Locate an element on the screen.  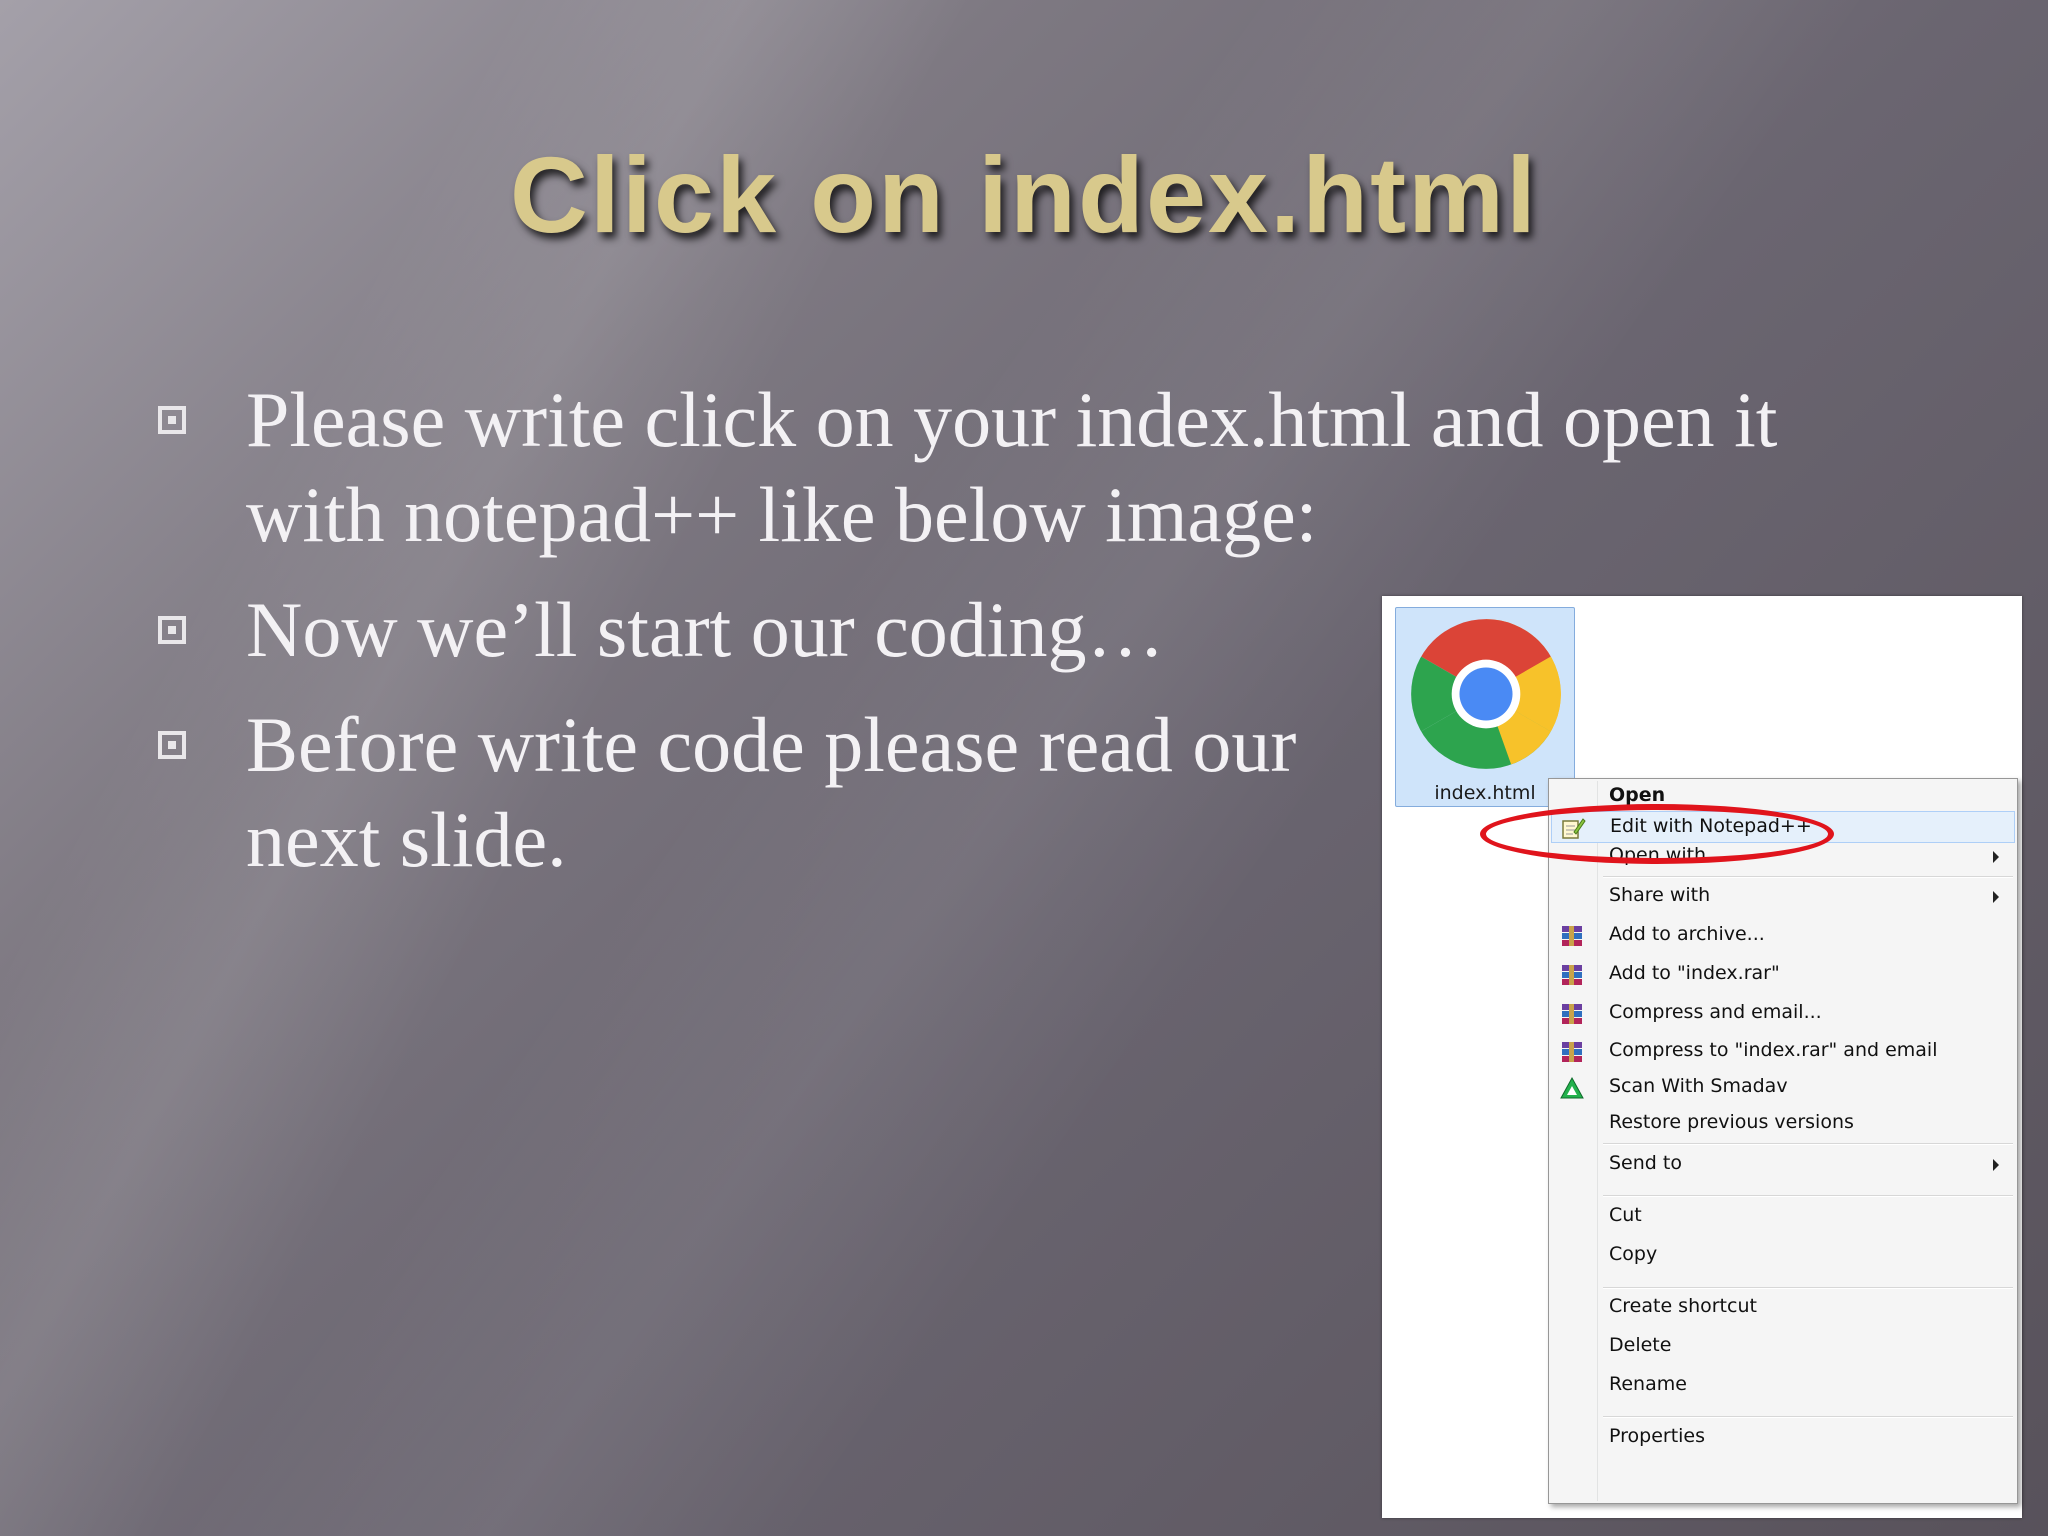
slide-title: Click on index.html is located at coordinates (1024, 194).